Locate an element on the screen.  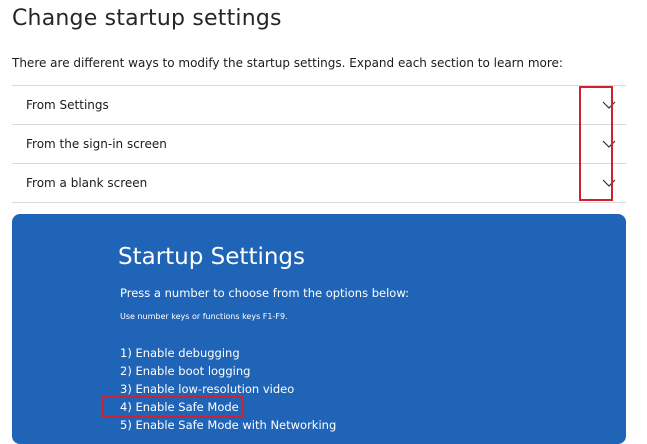
startup-hint: Use number keys or functions keys F1-F9. is located at coordinates (204, 316).